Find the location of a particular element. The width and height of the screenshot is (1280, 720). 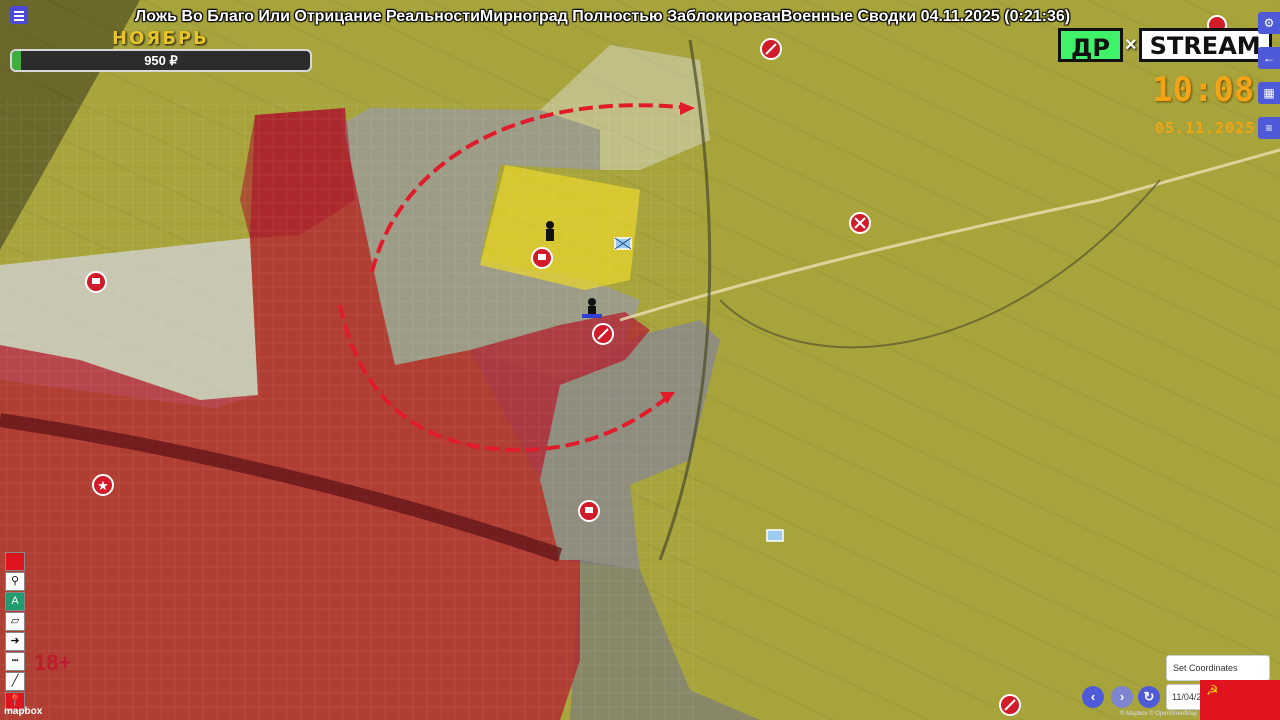

refresh-icon: ↻ is located at coordinates (1149, 697).